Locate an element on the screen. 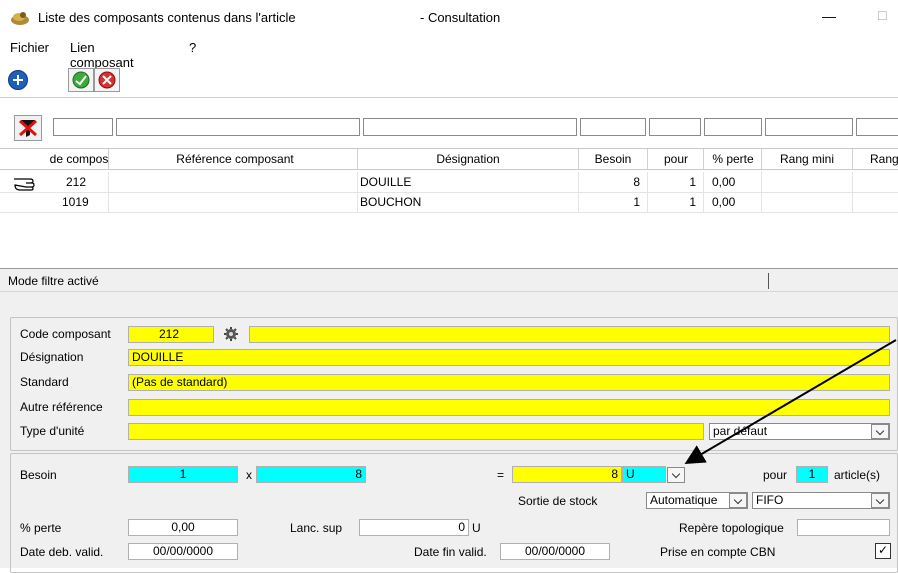 The width and height of the screenshot is (898, 573). minimize-button: — is located at coordinates (829, 16).